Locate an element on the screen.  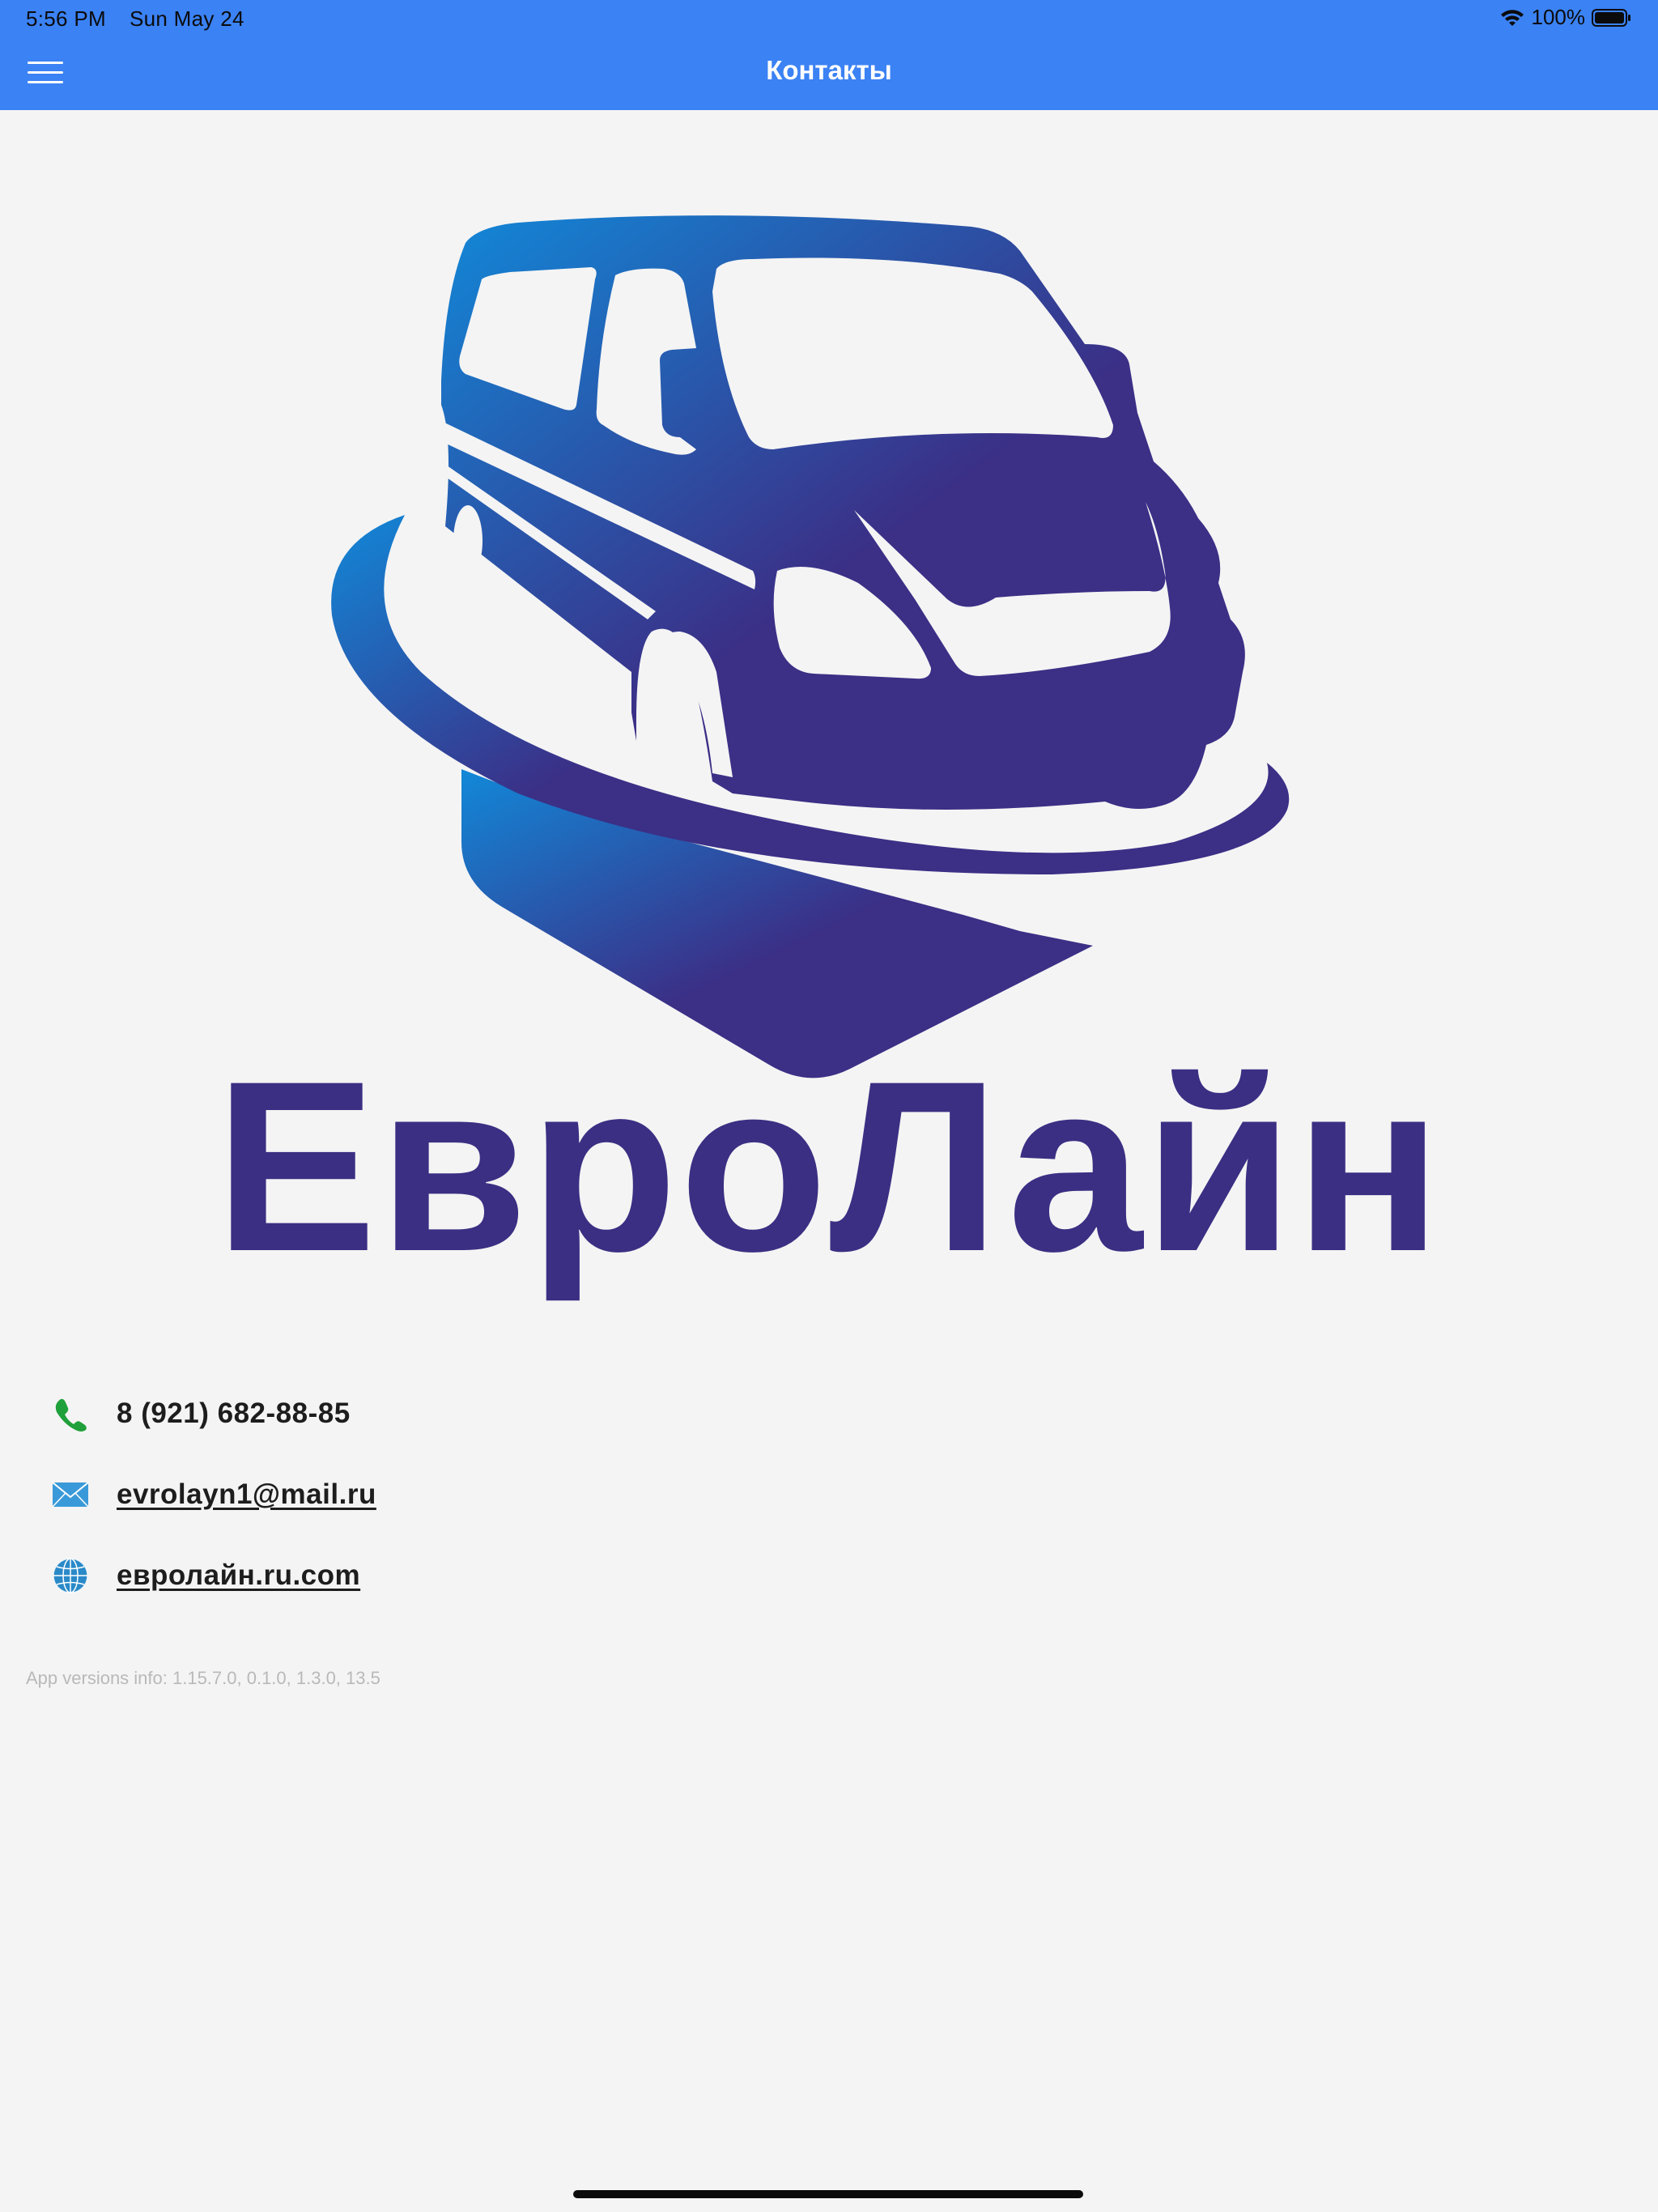
home-indicator is located at coordinates (828, 2194).